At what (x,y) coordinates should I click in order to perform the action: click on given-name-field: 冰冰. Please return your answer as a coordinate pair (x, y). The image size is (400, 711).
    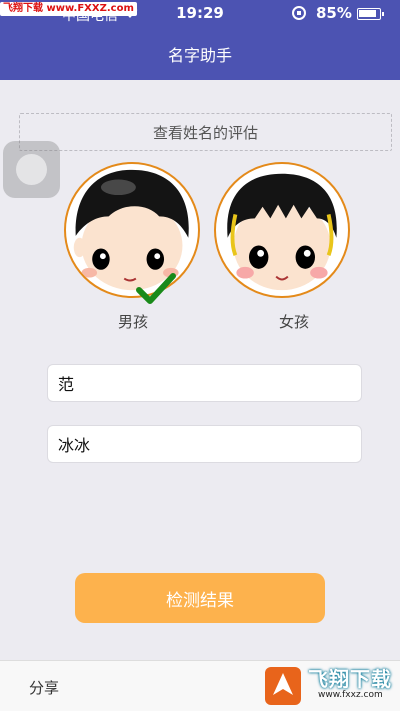
    Looking at the image, I should click on (204, 444).